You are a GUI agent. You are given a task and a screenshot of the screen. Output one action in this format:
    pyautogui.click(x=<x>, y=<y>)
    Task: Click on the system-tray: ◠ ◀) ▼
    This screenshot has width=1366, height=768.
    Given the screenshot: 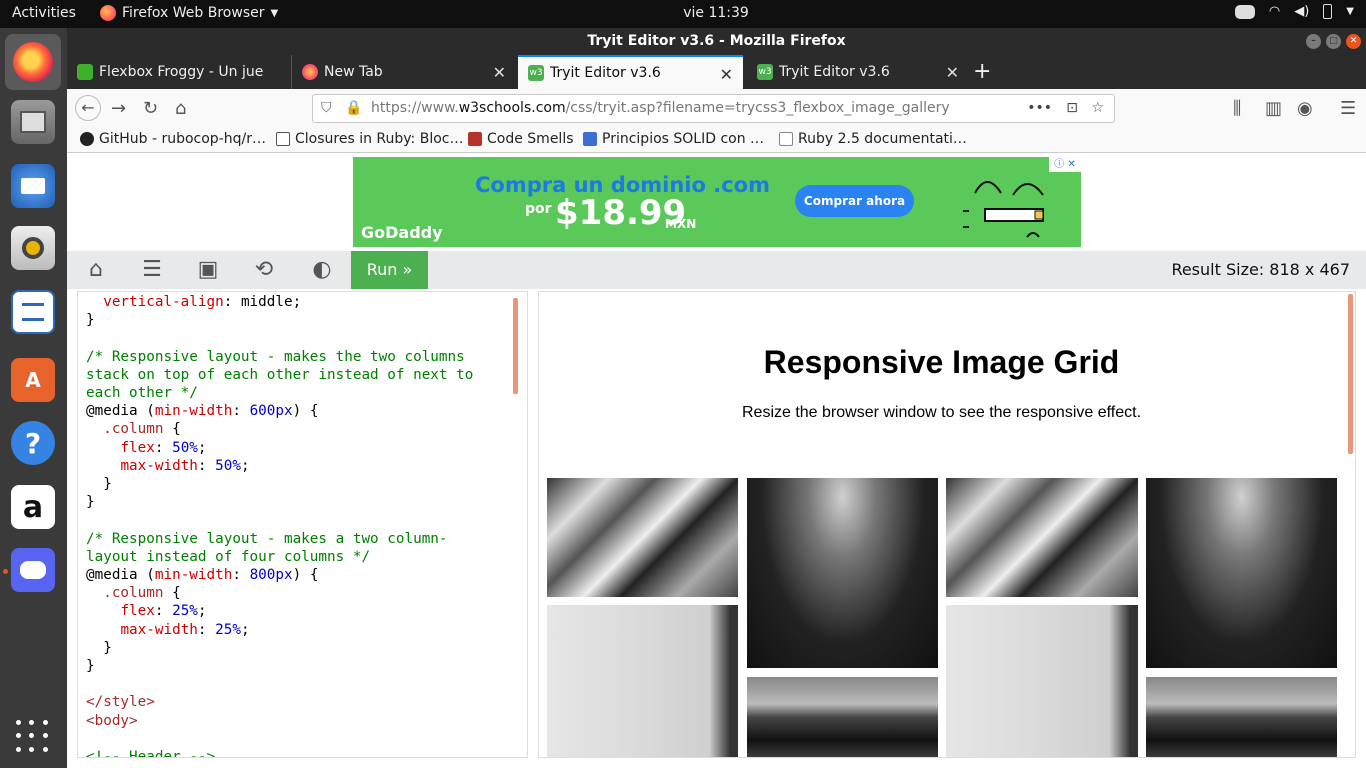 What is the action you would take?
    pyautogui.click(x=1294, y=11)
    